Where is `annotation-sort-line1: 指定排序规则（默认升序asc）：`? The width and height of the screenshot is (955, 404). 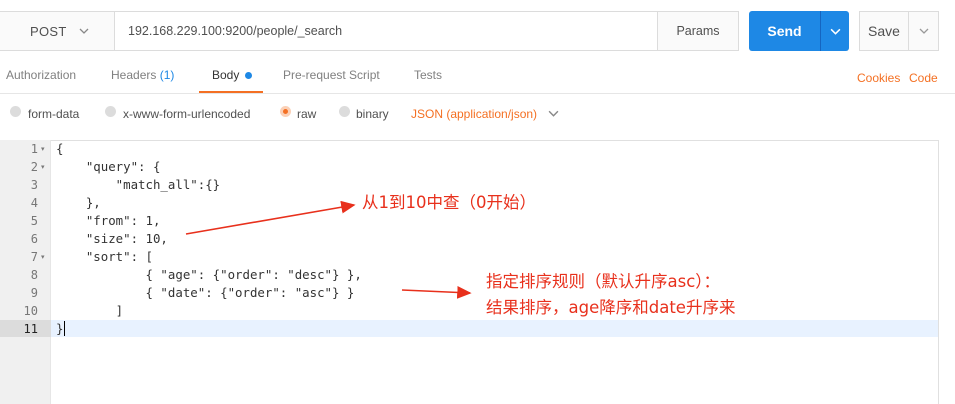
annotation-sort-line1: 指定排序规则（默认升序asc）： is located at coordinates (603, 281).